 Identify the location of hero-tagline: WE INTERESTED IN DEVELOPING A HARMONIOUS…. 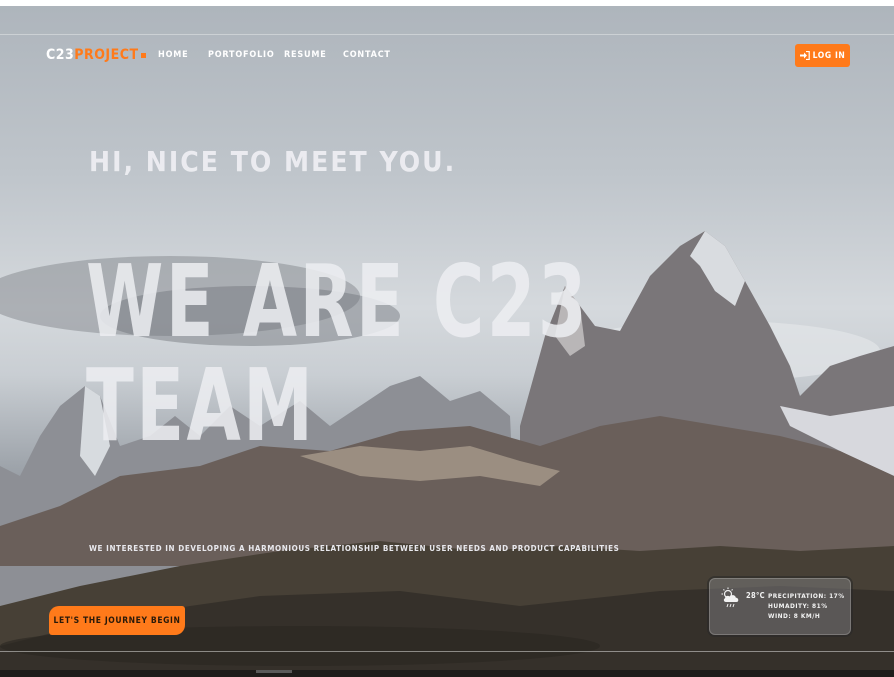
(354, 548).